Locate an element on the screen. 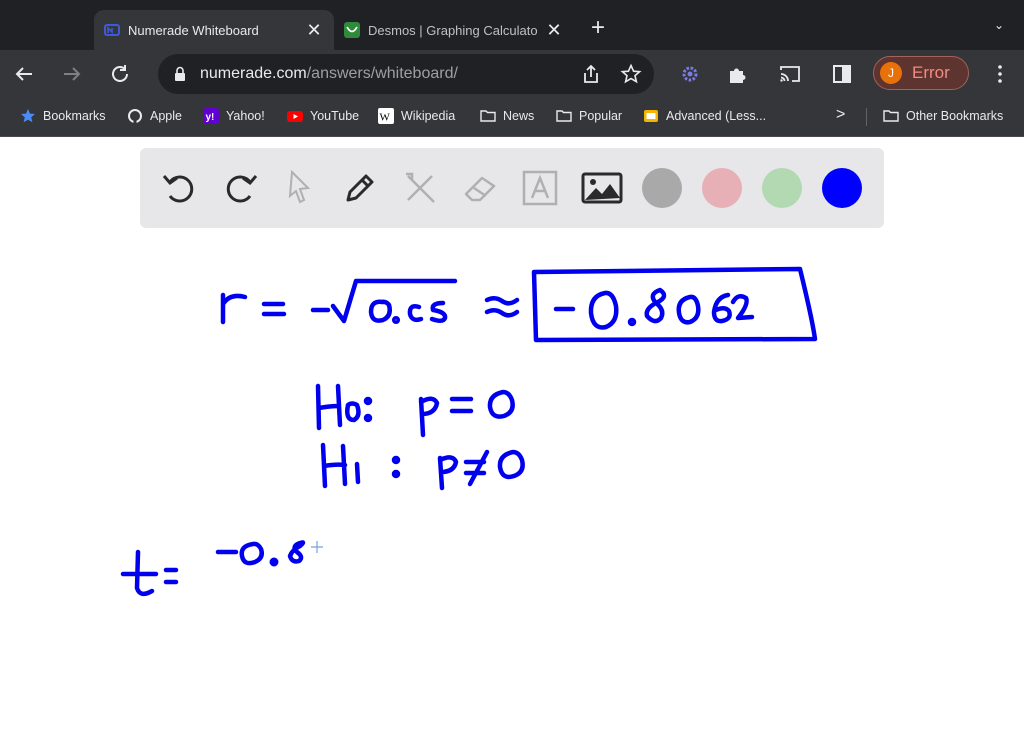 The height and width of the screenshot is (746, 1024). bookmarks-overflow-chevron-icon: > is located at coordinates (840, 115).